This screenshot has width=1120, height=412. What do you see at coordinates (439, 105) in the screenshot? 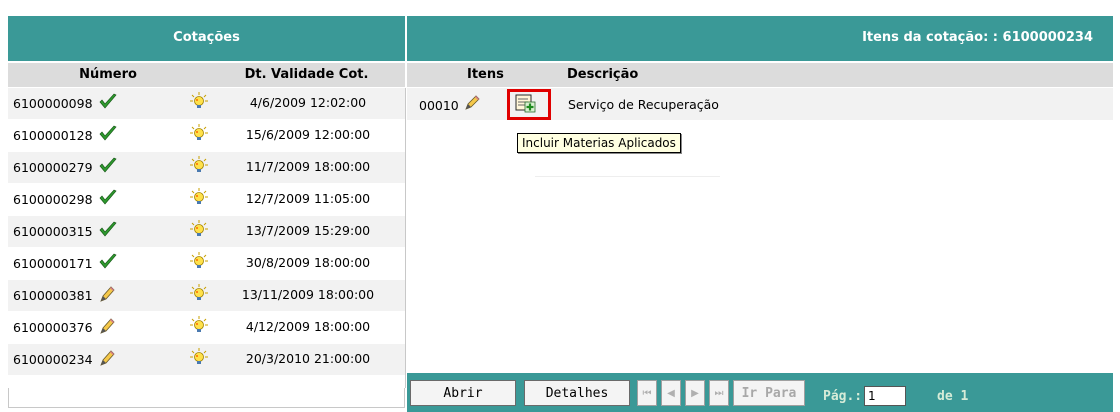
I see `item-number: 00010` at bounding box center [439, 105].